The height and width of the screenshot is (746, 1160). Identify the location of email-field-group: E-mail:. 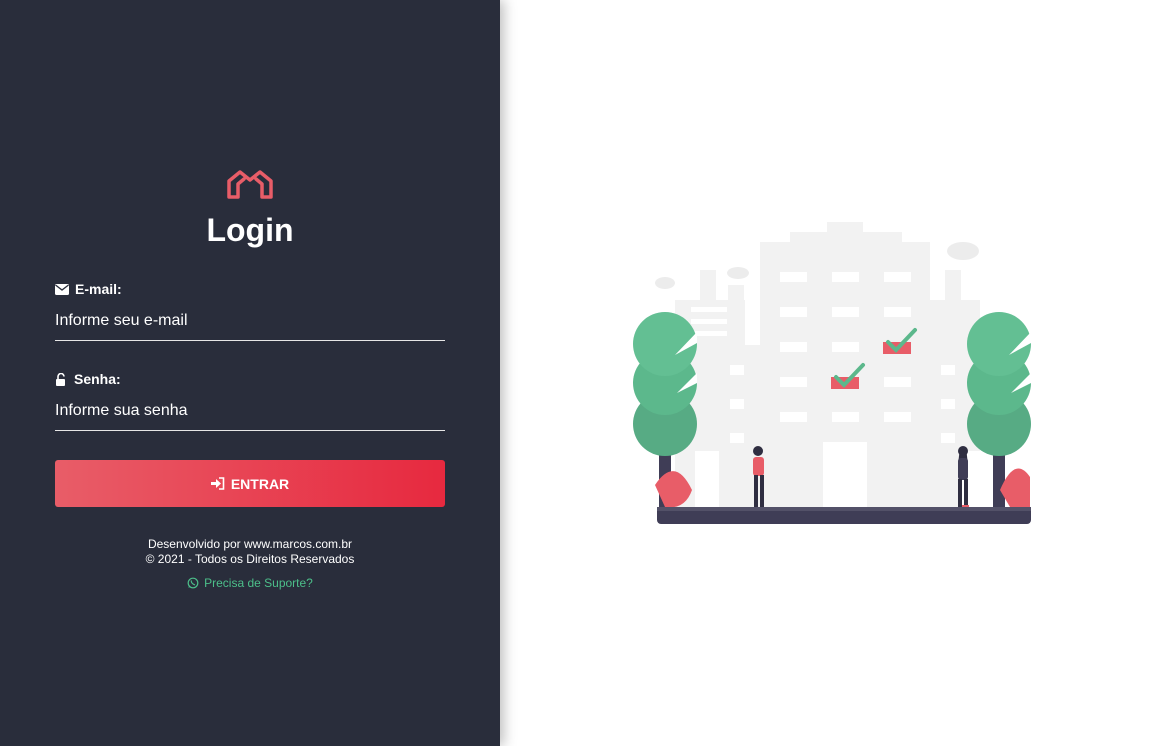
(250, 311).